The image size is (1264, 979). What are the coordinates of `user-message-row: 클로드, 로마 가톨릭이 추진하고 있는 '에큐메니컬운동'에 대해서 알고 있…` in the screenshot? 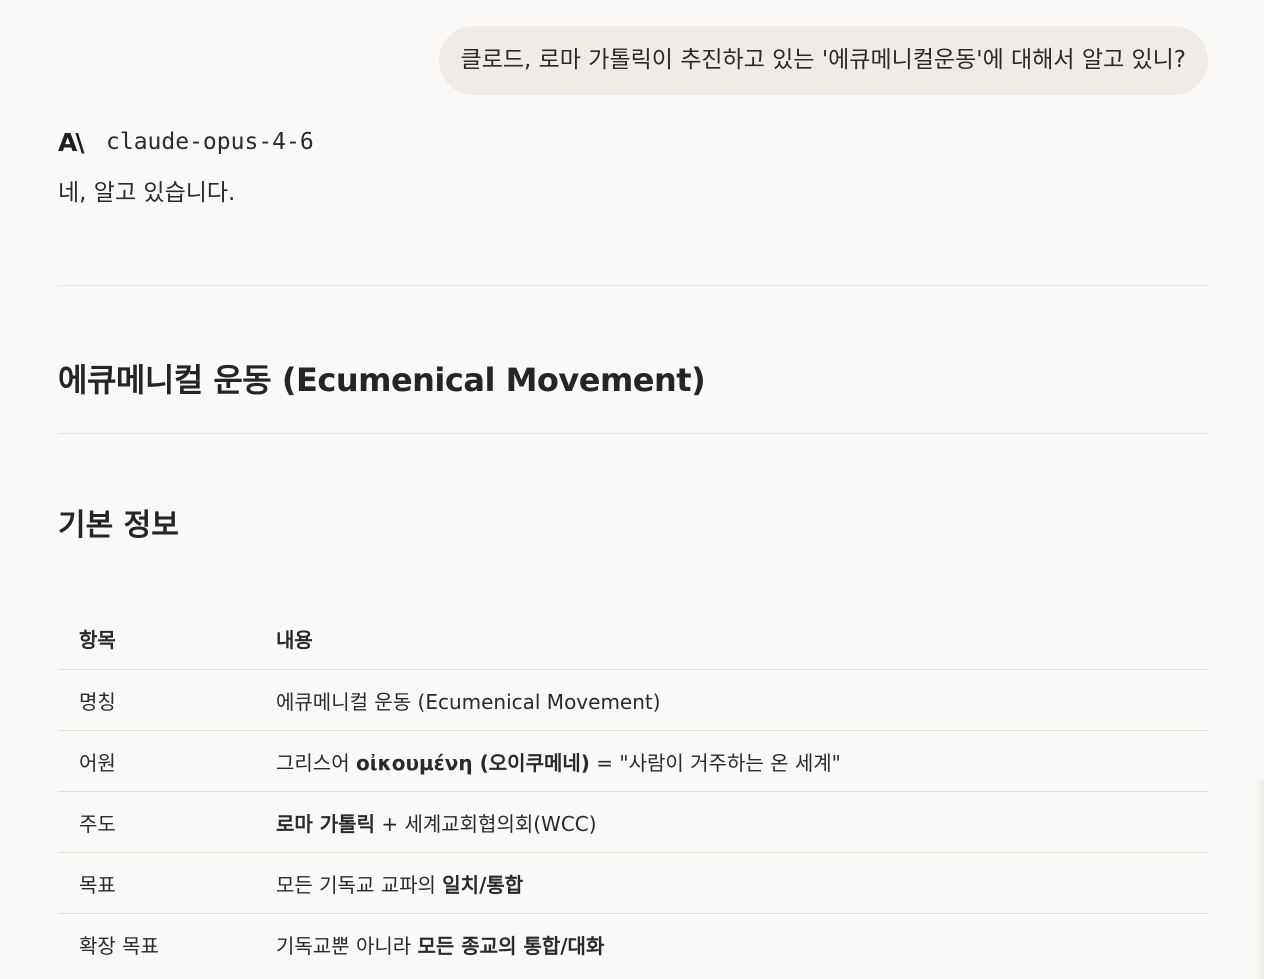 It's located at (823, 60).